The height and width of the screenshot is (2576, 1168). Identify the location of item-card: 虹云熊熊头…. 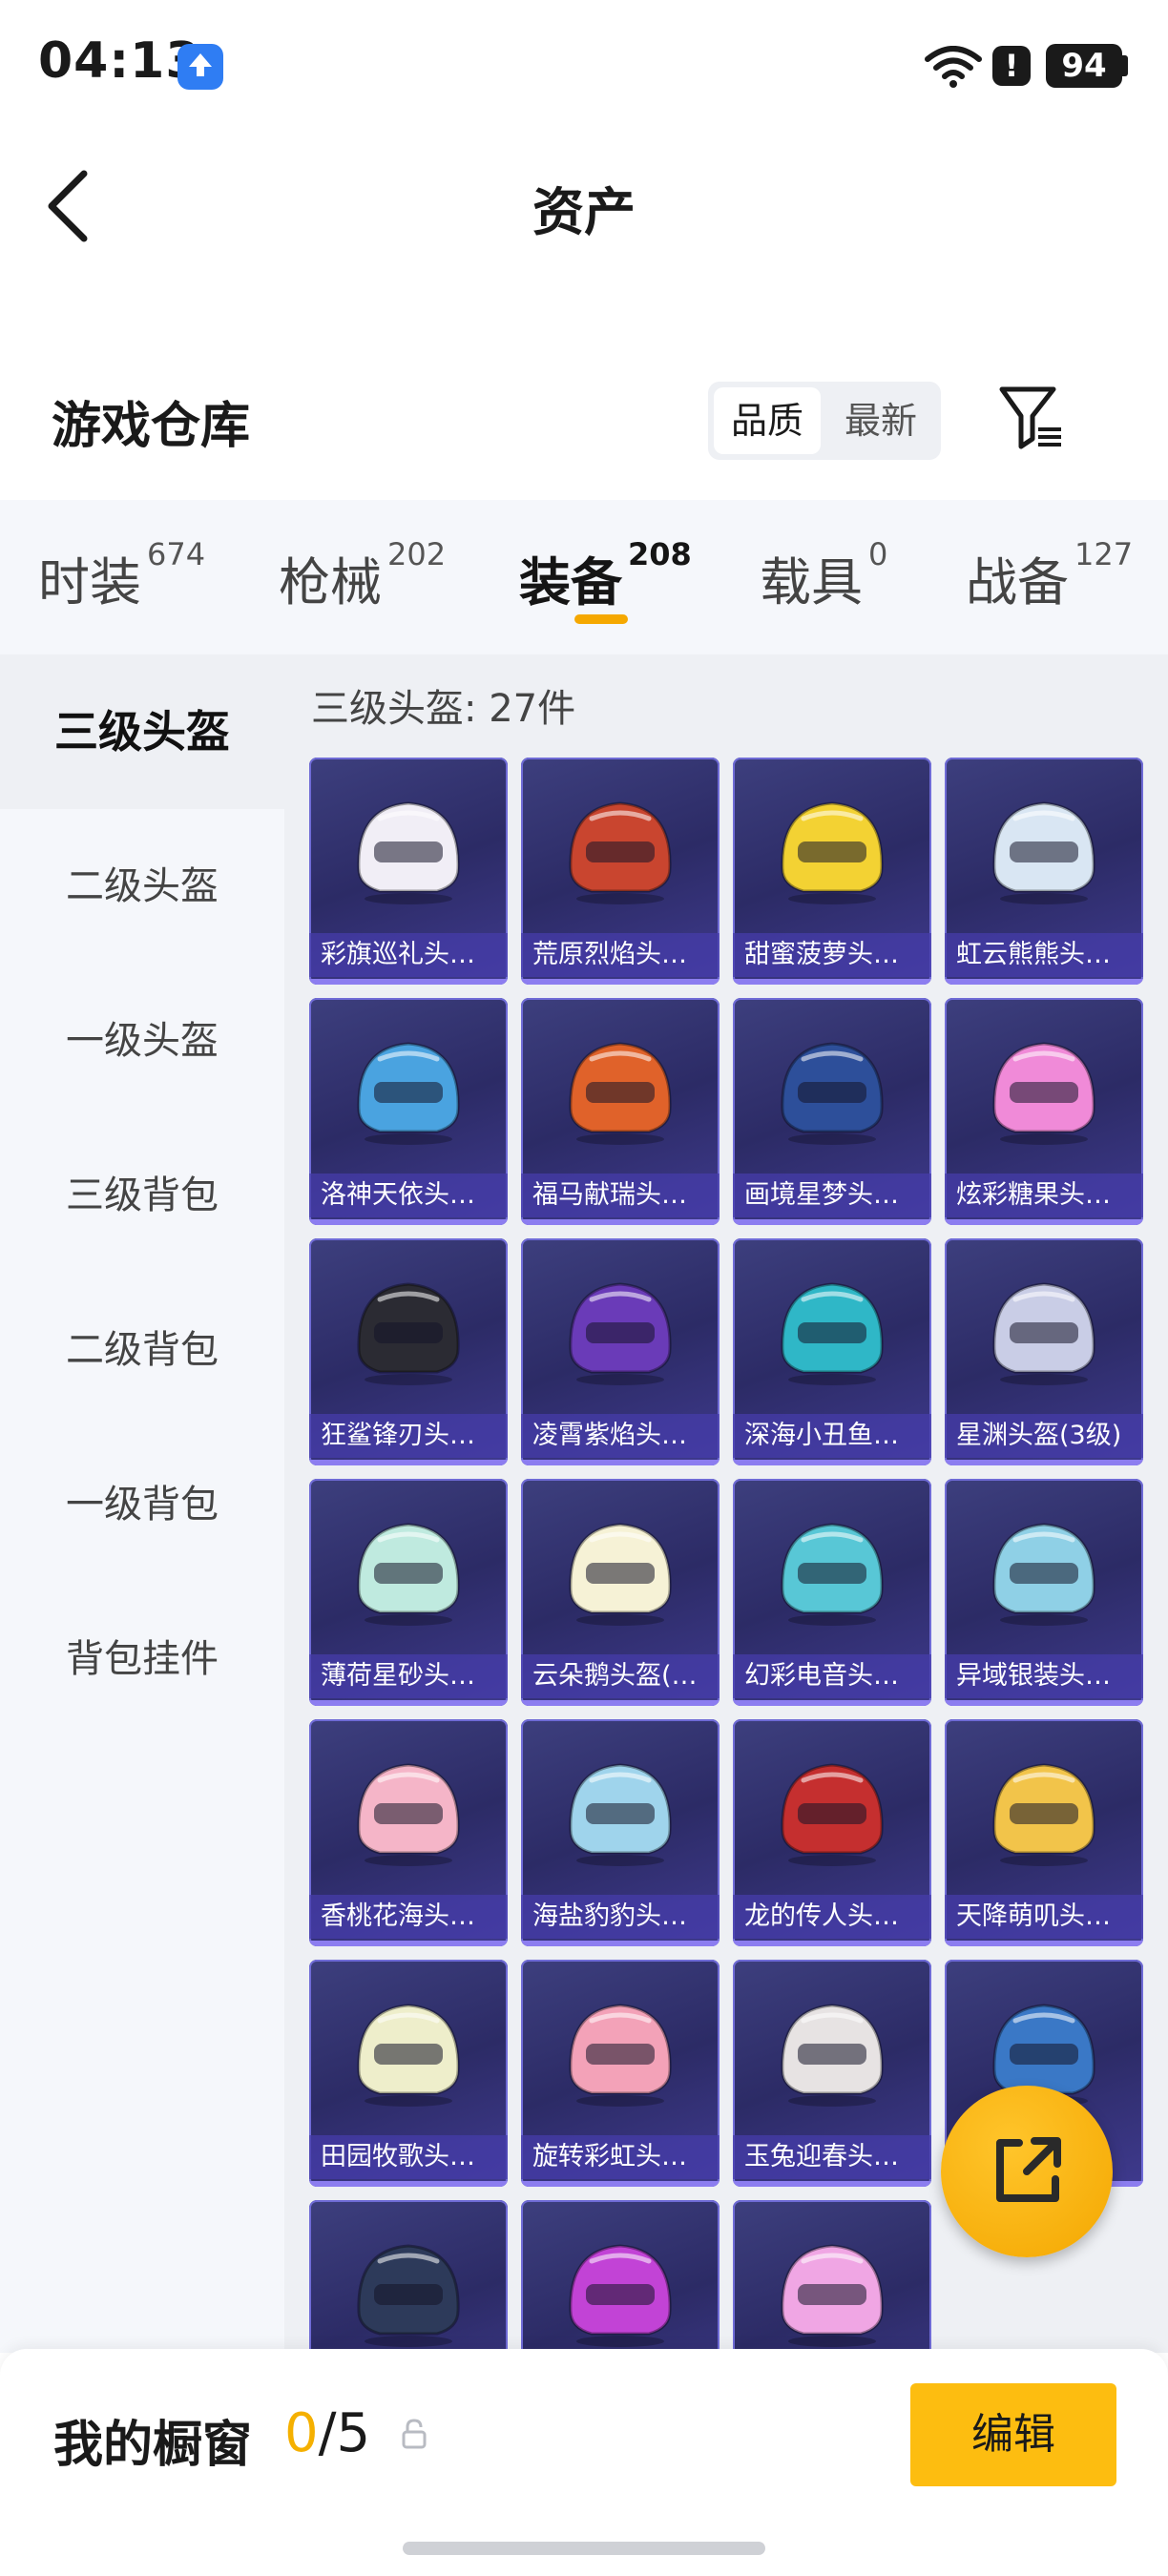
(1044, 871).